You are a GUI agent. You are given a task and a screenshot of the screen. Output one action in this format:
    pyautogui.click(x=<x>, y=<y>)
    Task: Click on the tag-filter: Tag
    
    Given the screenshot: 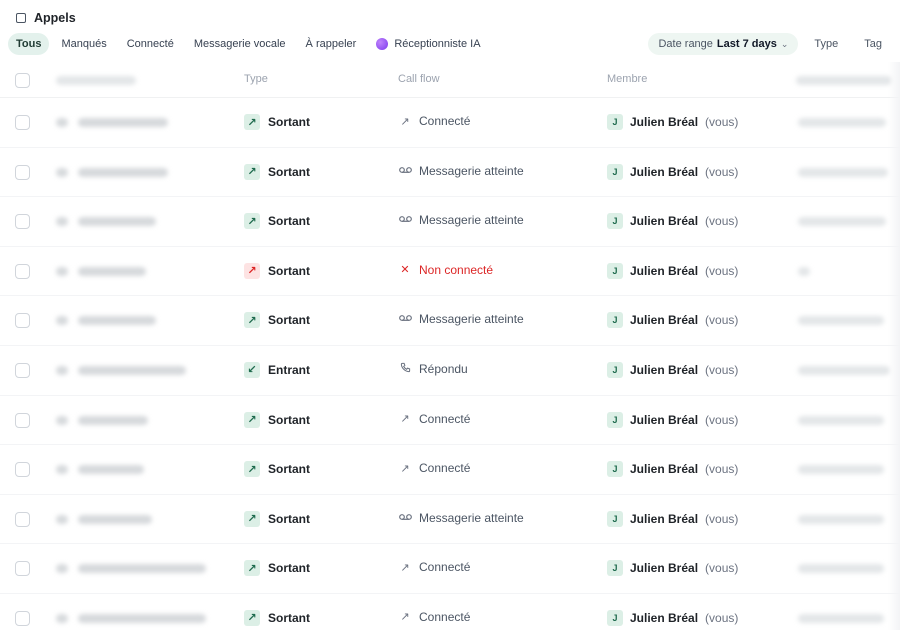 What is the action you would take?
    pyautogui.click(x=873, y=44)
    